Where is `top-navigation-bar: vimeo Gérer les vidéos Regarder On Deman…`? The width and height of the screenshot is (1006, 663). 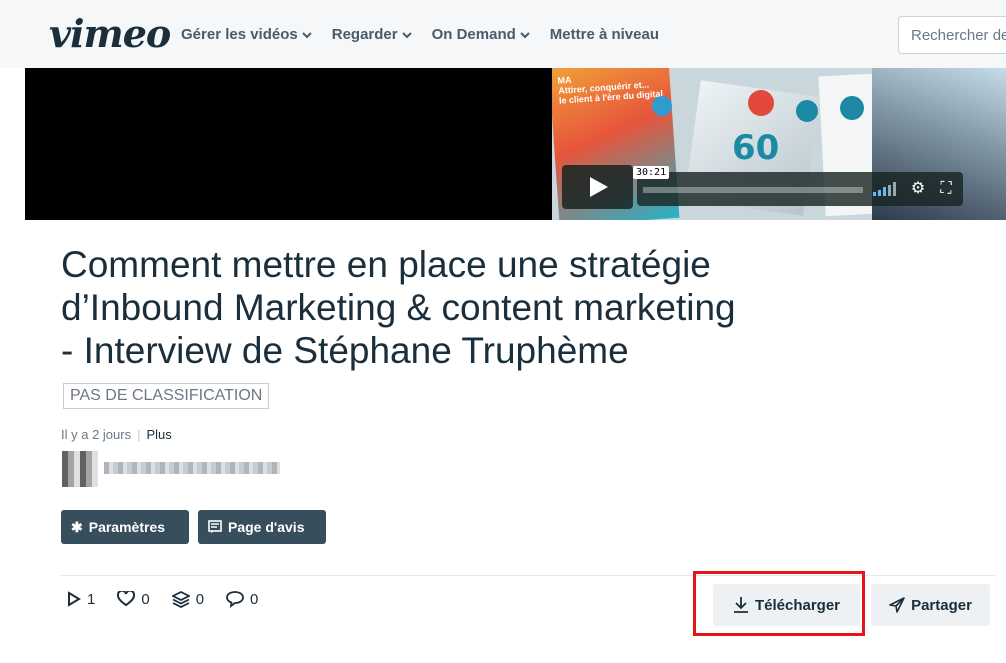 top-navigation-bar: vimeo Gérer les vidéos Regarder On Deman… is located at coordinates (503, 34).